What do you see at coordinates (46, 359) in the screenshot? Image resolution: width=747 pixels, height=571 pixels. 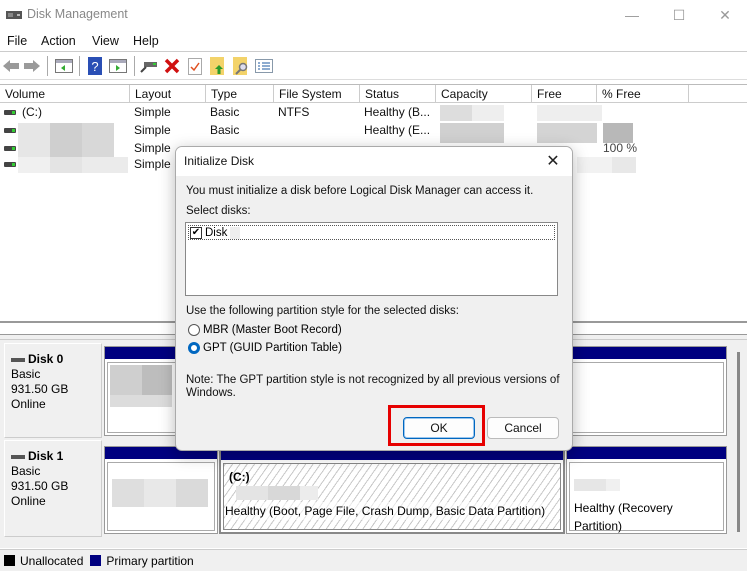 I see `disk-name: Disk 0` at bounding box center [46, 359].